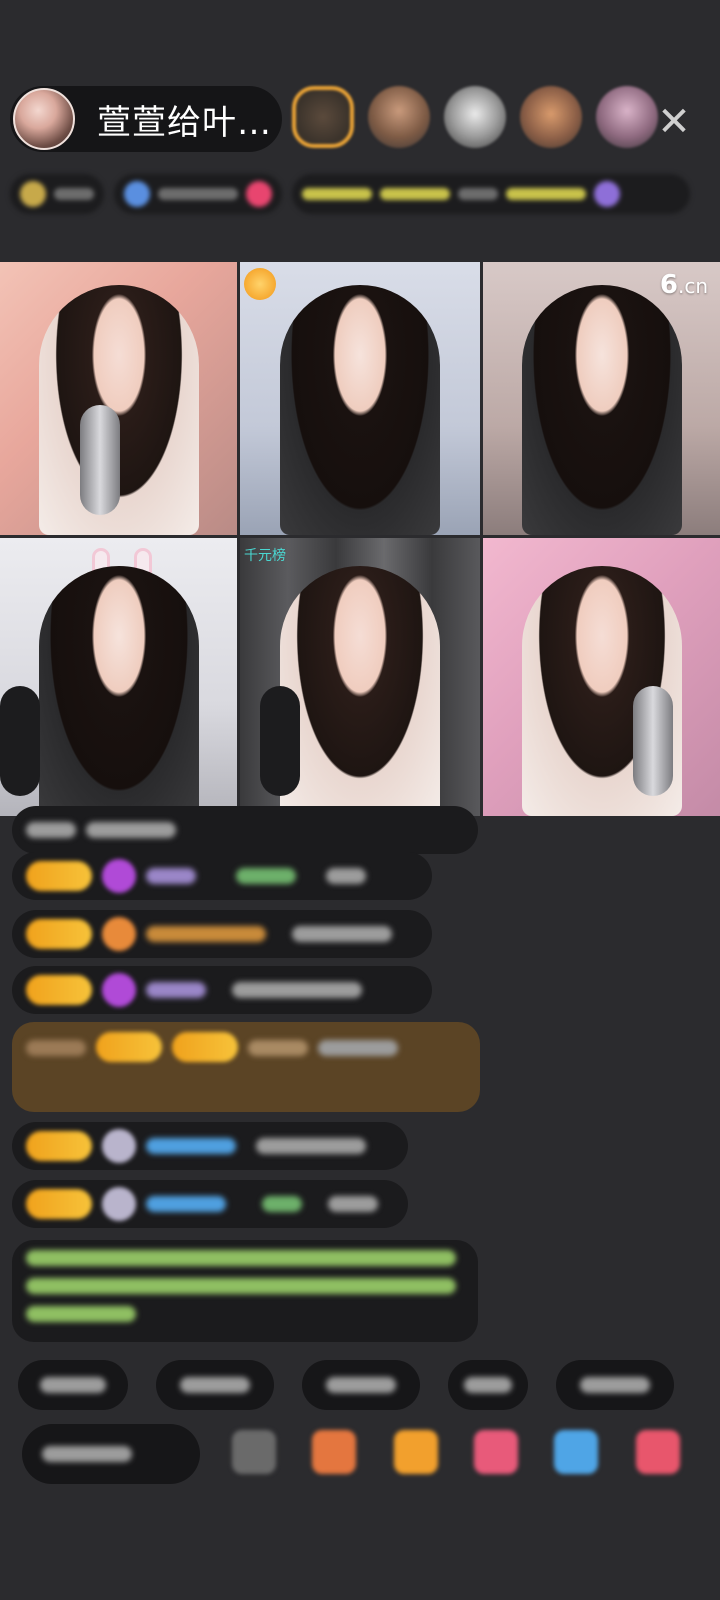 The height and width of the screenshot is (1600, 720). What do you see at coordinates (254, 1452) in the screenshot?
I see `message-icon` at bounding box center [254, 1452].